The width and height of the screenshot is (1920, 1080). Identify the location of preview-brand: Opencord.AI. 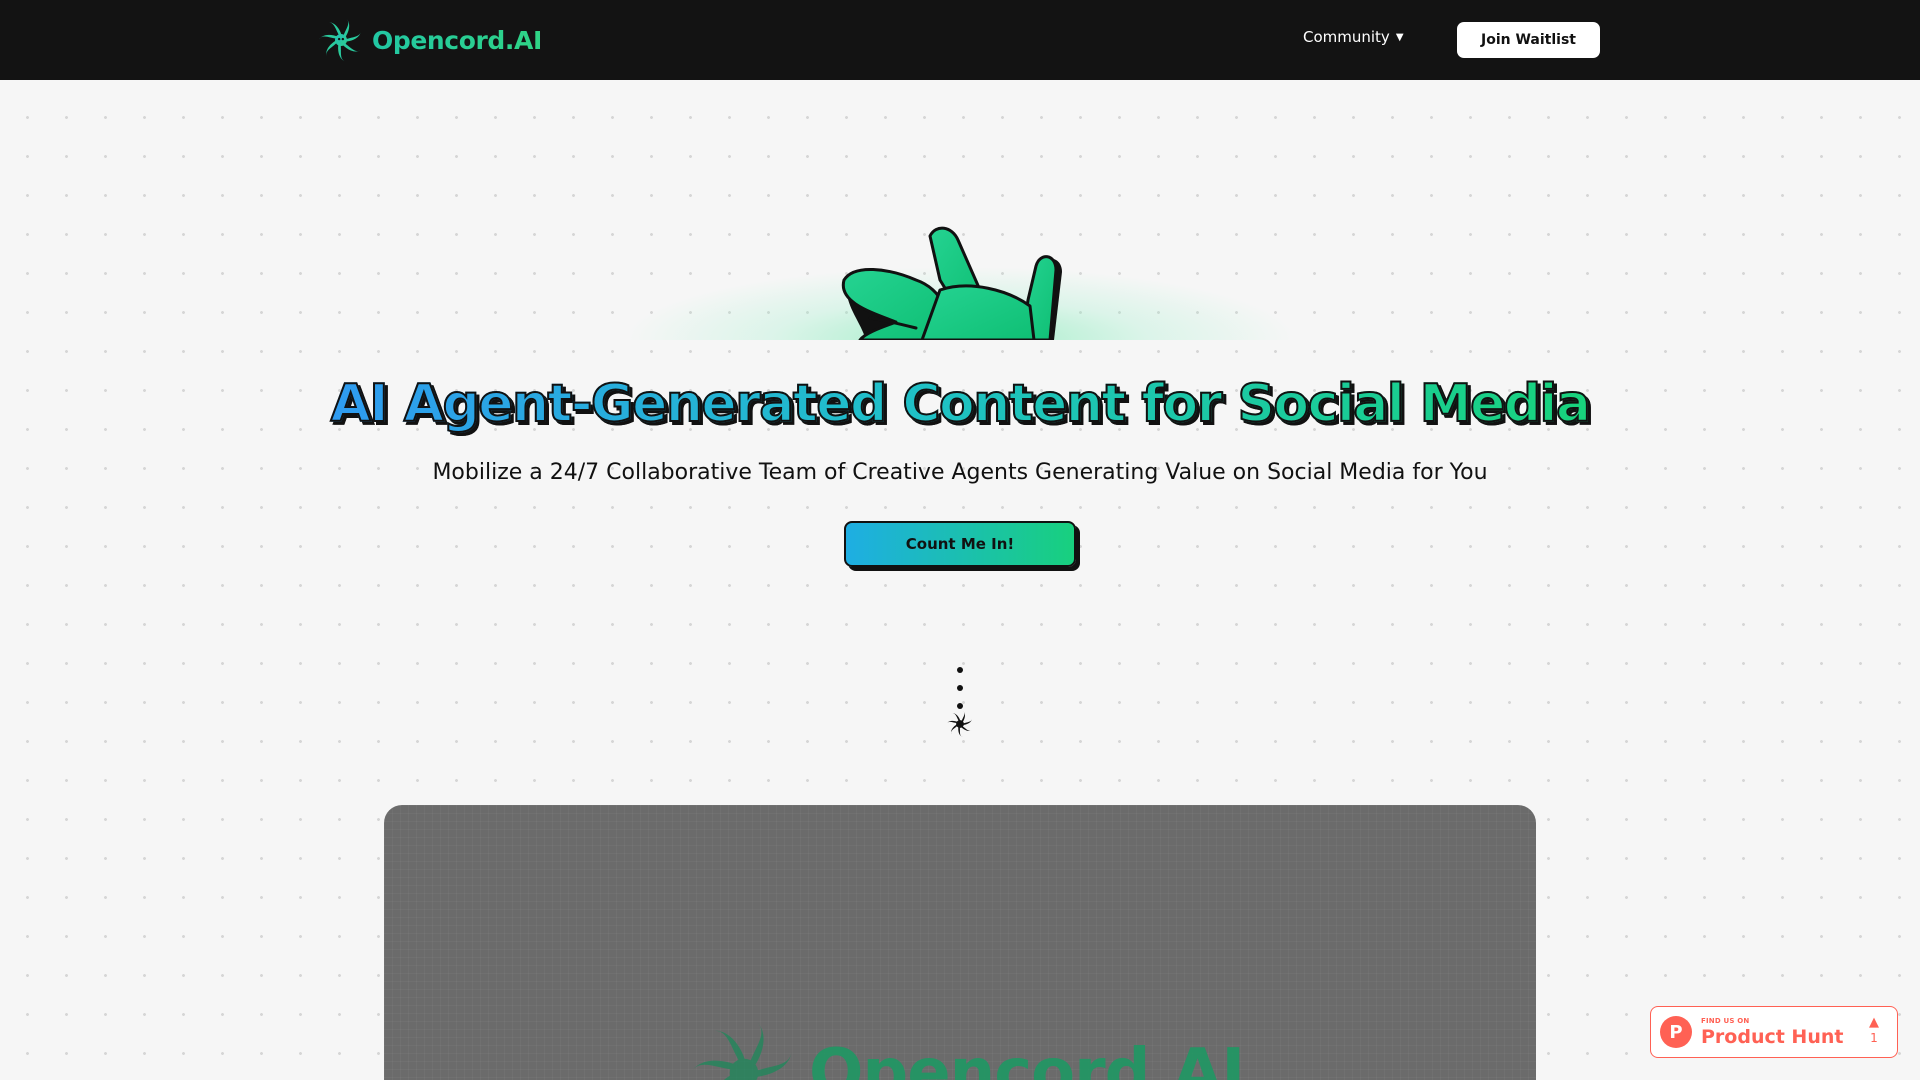
(967, 1049).